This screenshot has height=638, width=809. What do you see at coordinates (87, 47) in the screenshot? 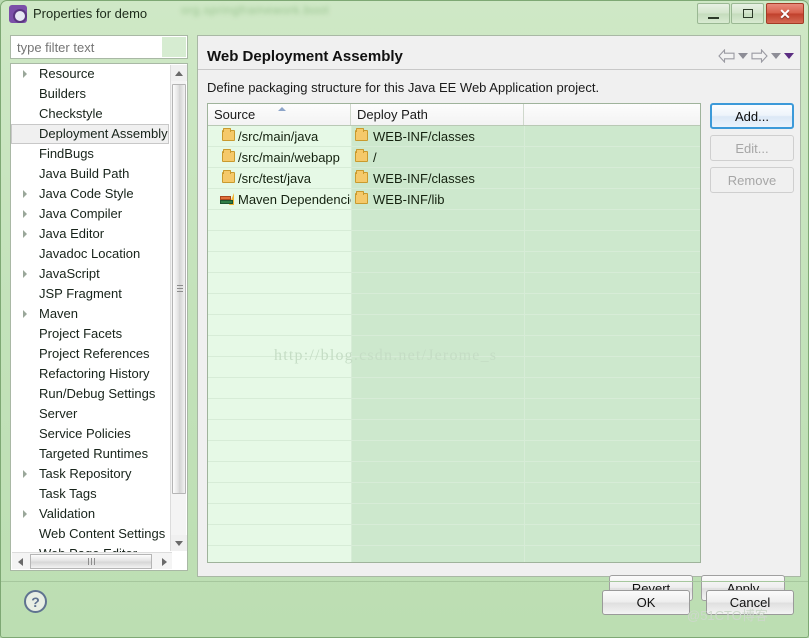
I see `search-input` at bounding box center [87, 47].